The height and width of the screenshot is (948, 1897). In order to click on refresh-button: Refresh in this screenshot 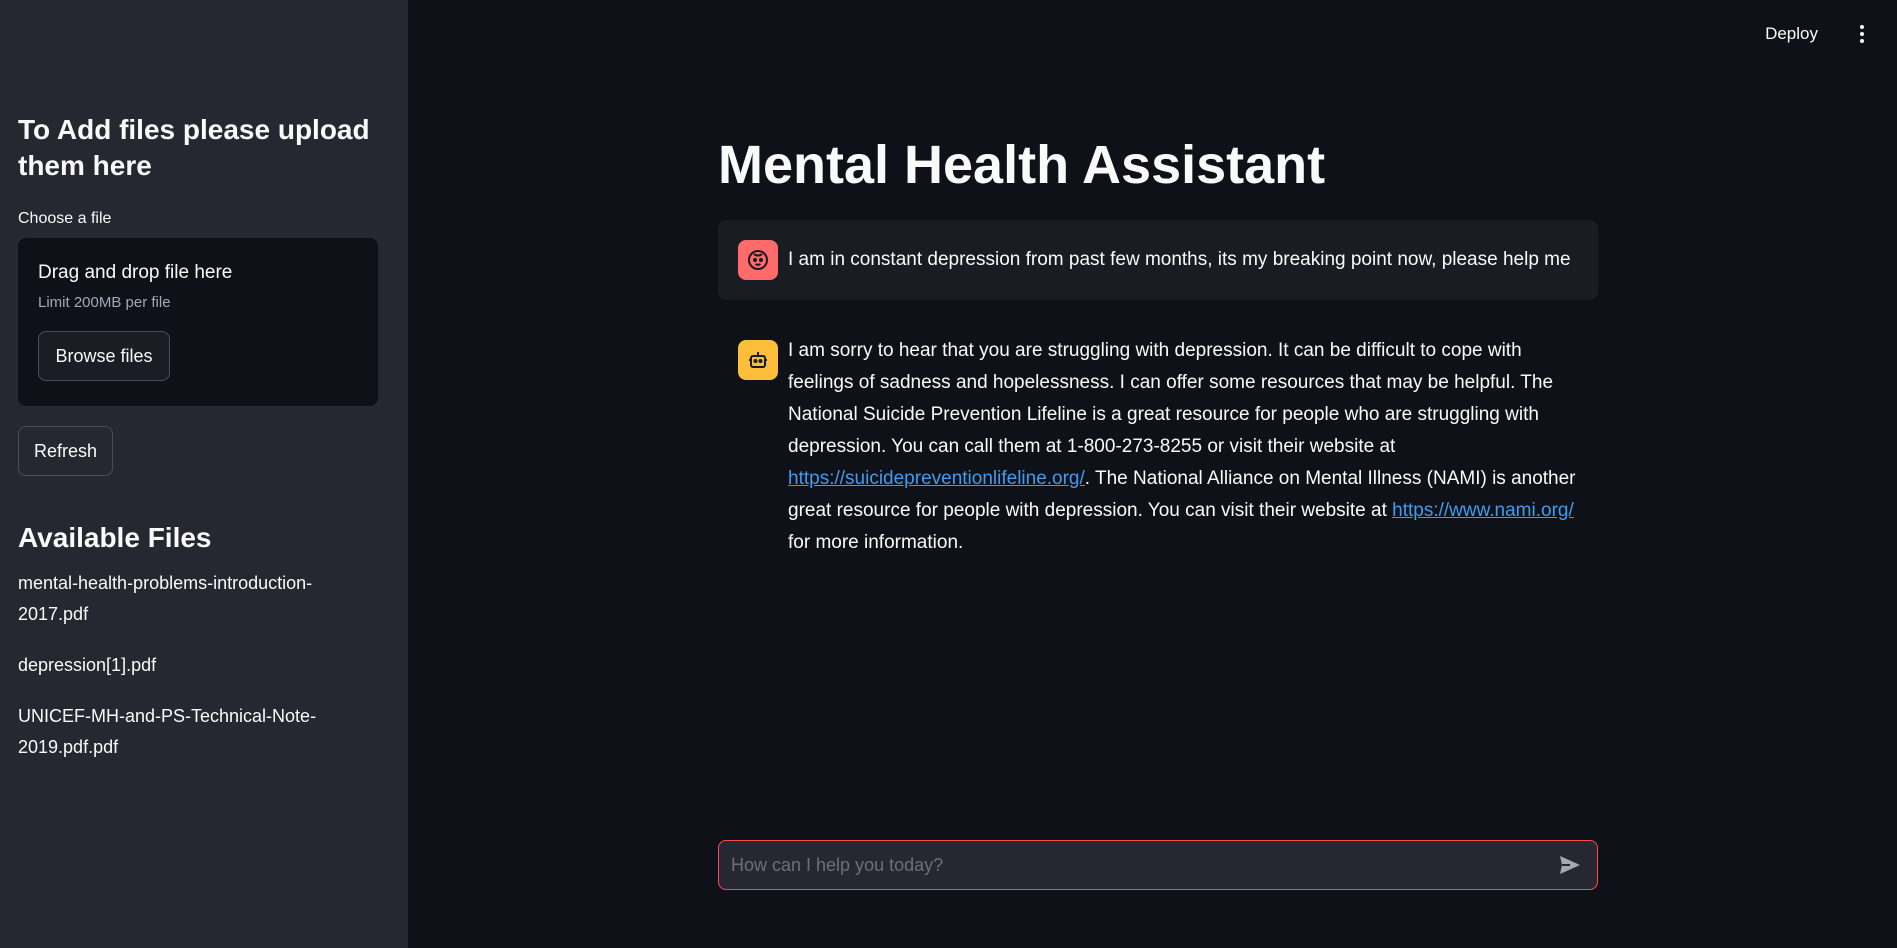, I will do `click(65, 451)`.